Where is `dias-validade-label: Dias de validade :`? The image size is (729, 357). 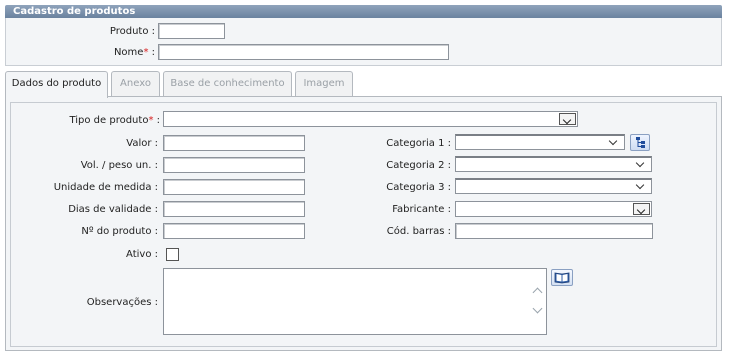
dias-validade-label: Dias de validade : is located at coordinates (113, 209).